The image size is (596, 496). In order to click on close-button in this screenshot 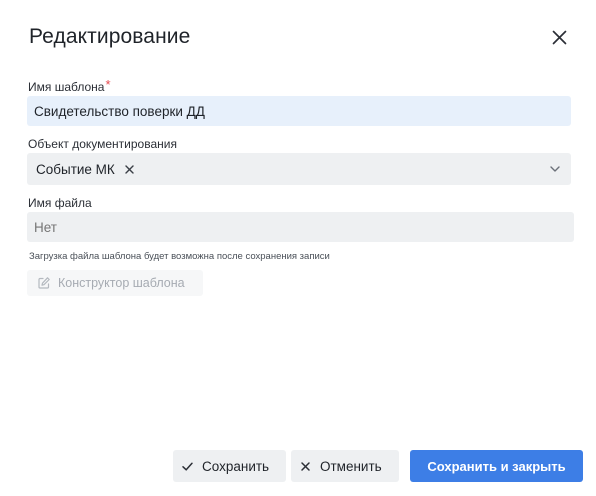, I will do `click(559, 37)`.